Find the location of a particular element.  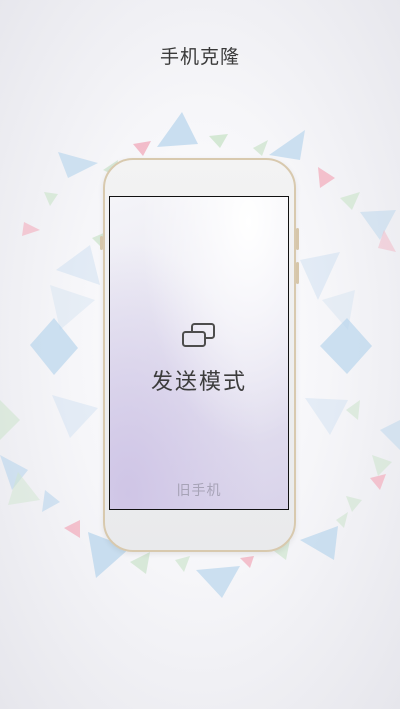

old-phone-label: 旧手机 is located at coordinates (199, 491).